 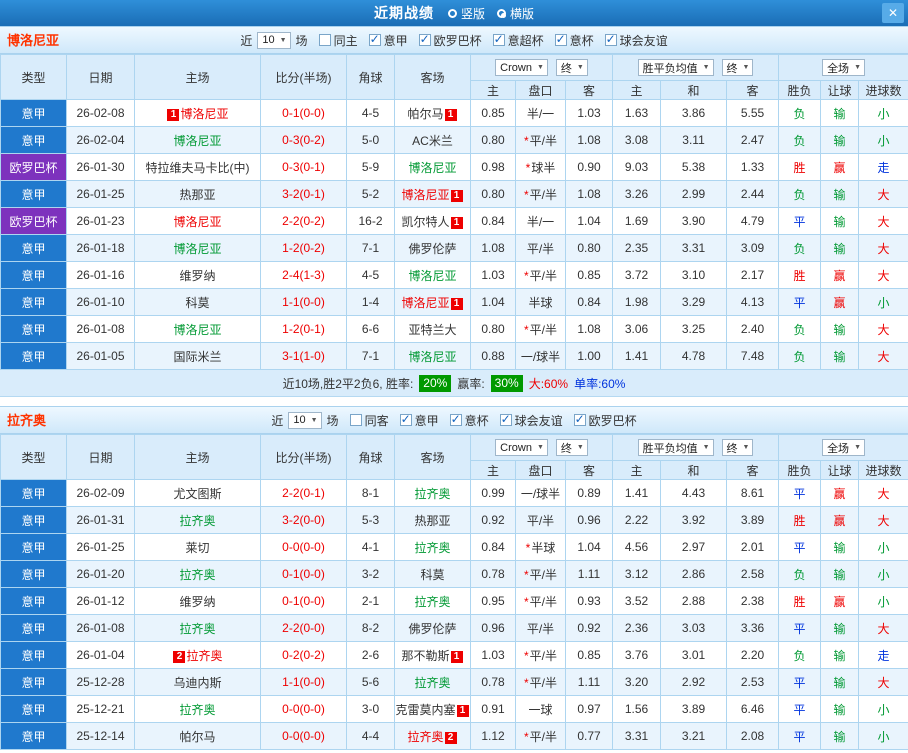 I want to click on filter-checkbox-同客: 同客, so click(x=369, y=420).